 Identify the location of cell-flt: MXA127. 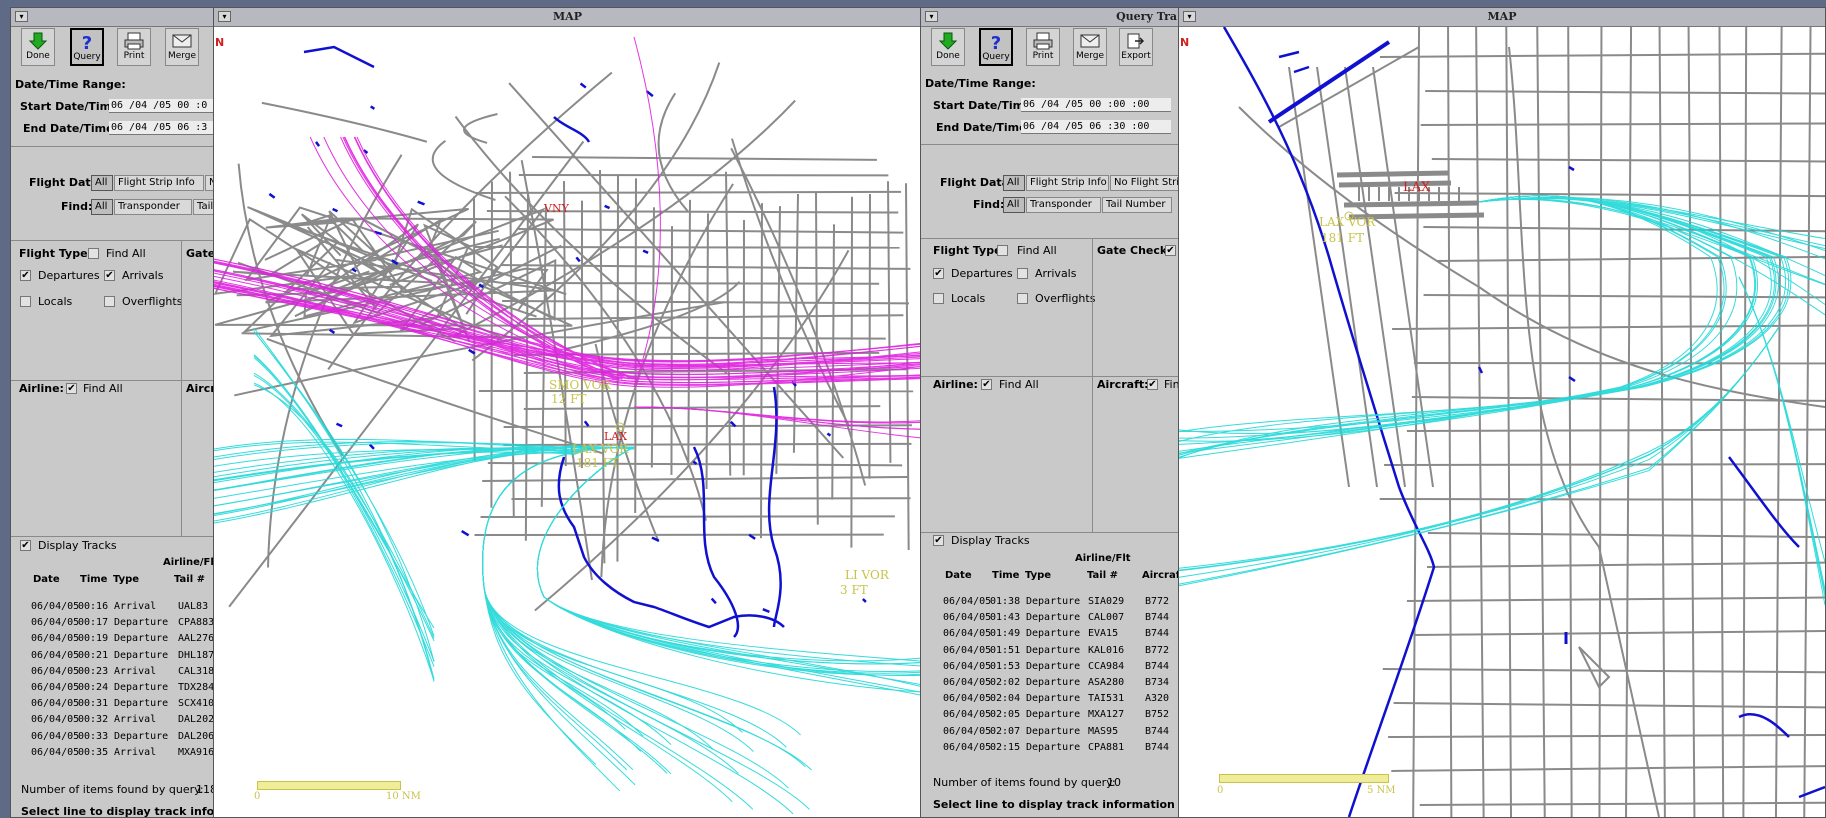
(1106, 715).